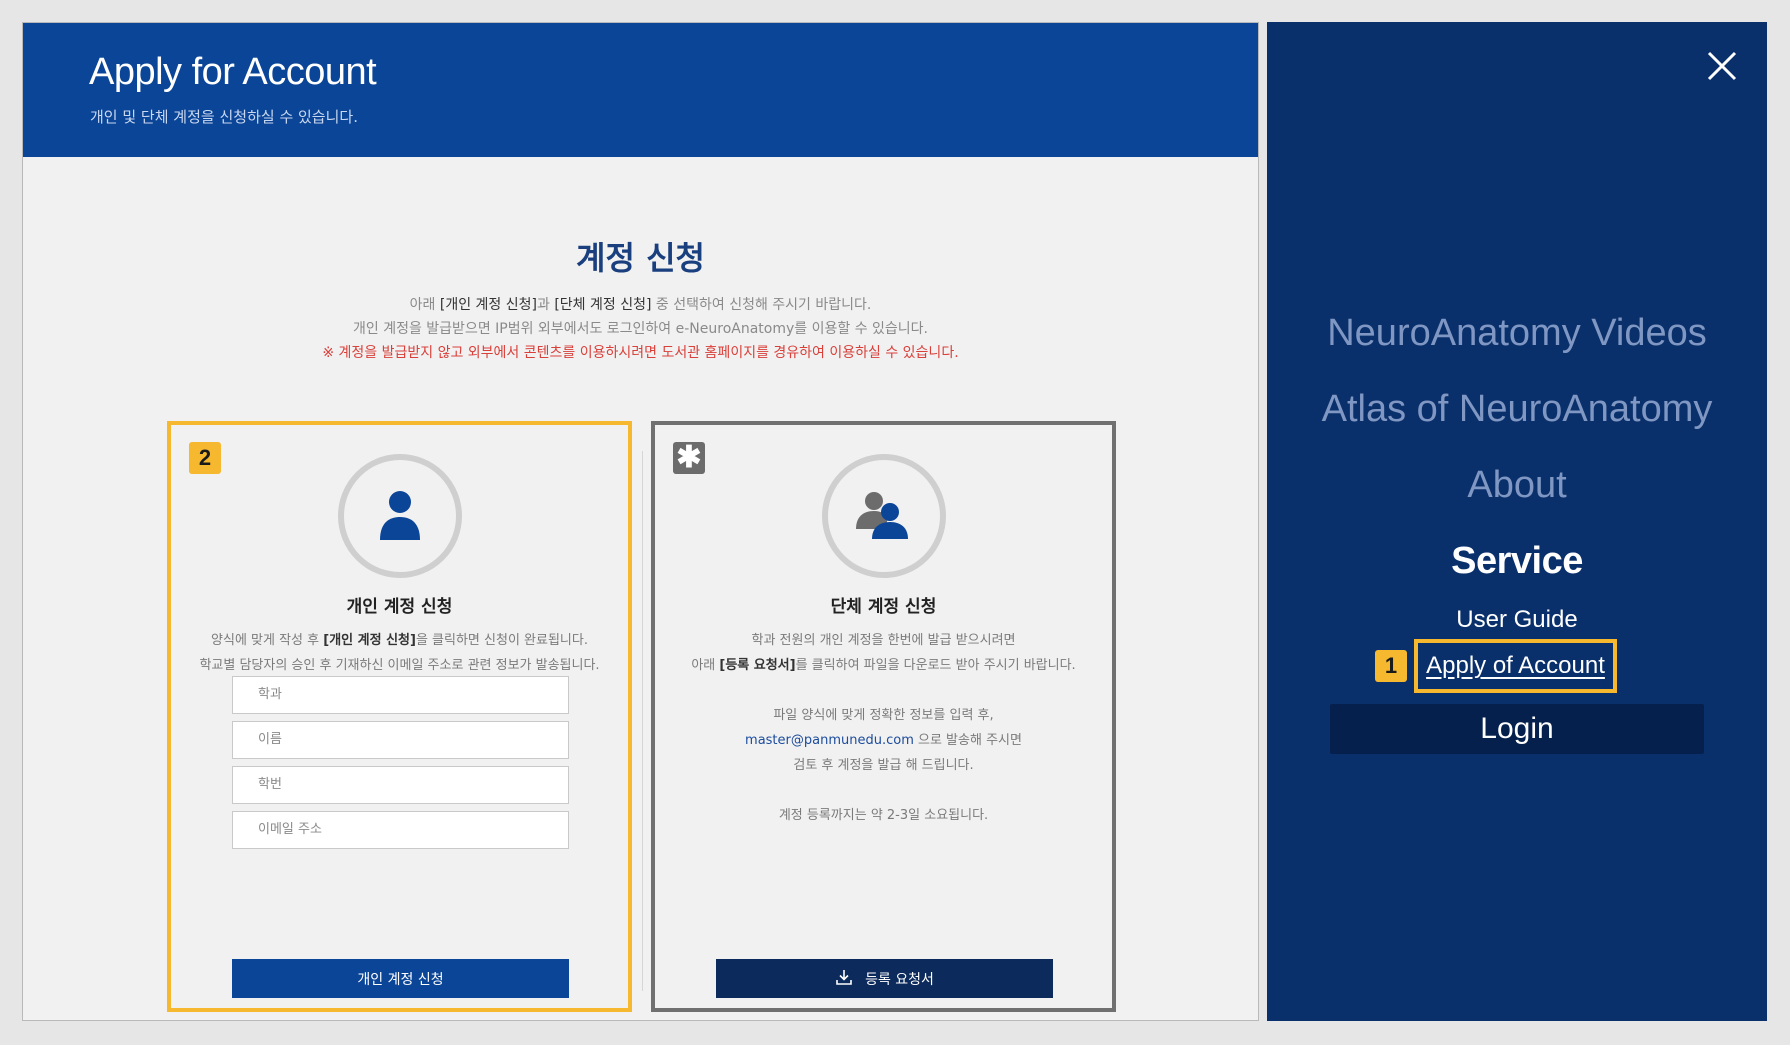 This screenshot has height=1045, width=1790. What do you see at coordinates (761, 305) in the screenshot?
I see `intro-suffix: 중 선택하여 신청해 주시기 바랍니다.` at bounding box center [761, 305].